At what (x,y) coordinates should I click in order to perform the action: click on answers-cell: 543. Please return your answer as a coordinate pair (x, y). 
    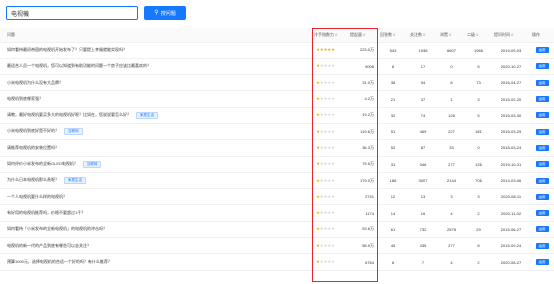
    Looking at the image, I should click on (393, 50).